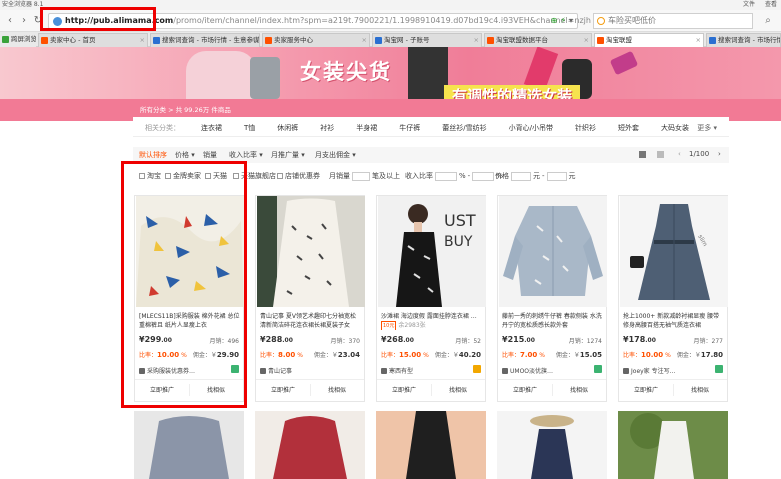 This screenshot has width=781, height=479. What do you see at coordinates (660, 154) in the screenshot?
I see `list-view-icon` at bounding box center [660, 154].